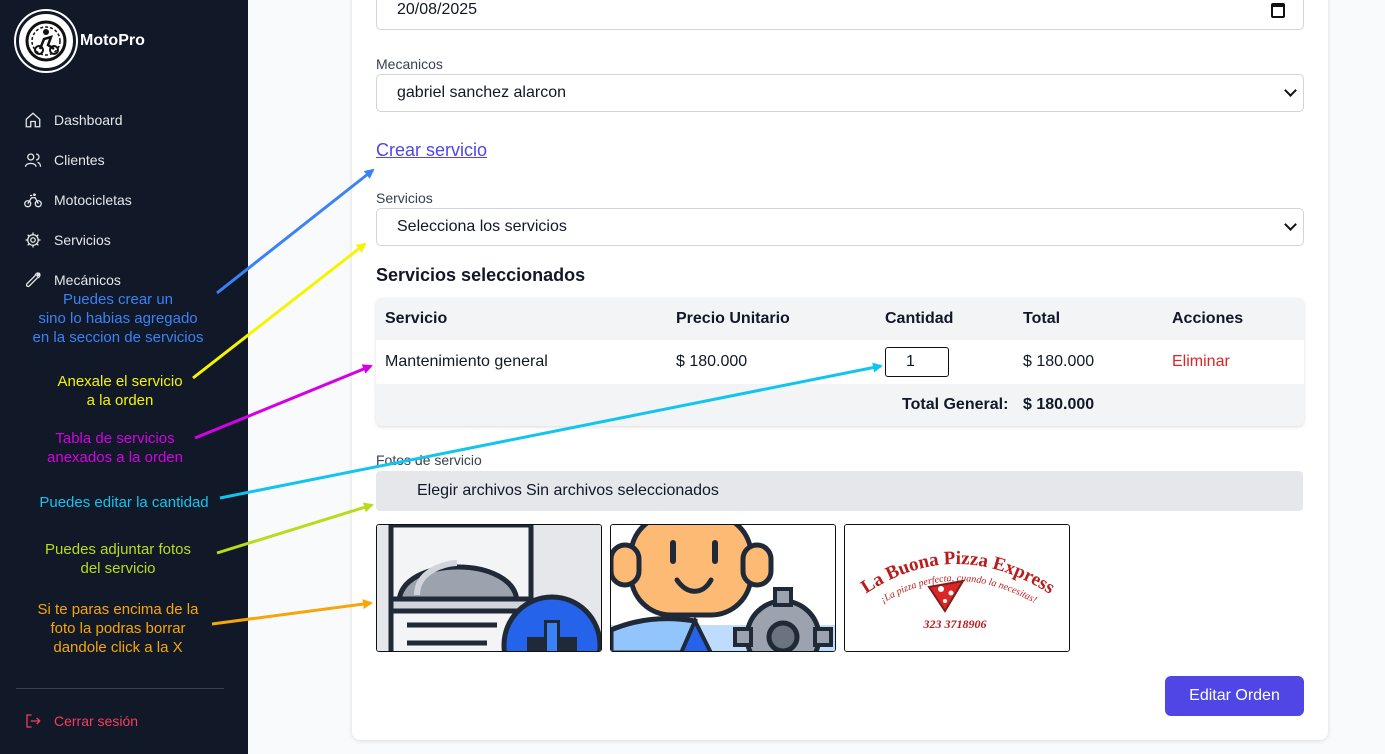 This screenshot has height=754, width=1385. Describe the element at coordinates (955, 624) in the screenshot. I see `pizza-logo-phone: 323 3718906` at that location.